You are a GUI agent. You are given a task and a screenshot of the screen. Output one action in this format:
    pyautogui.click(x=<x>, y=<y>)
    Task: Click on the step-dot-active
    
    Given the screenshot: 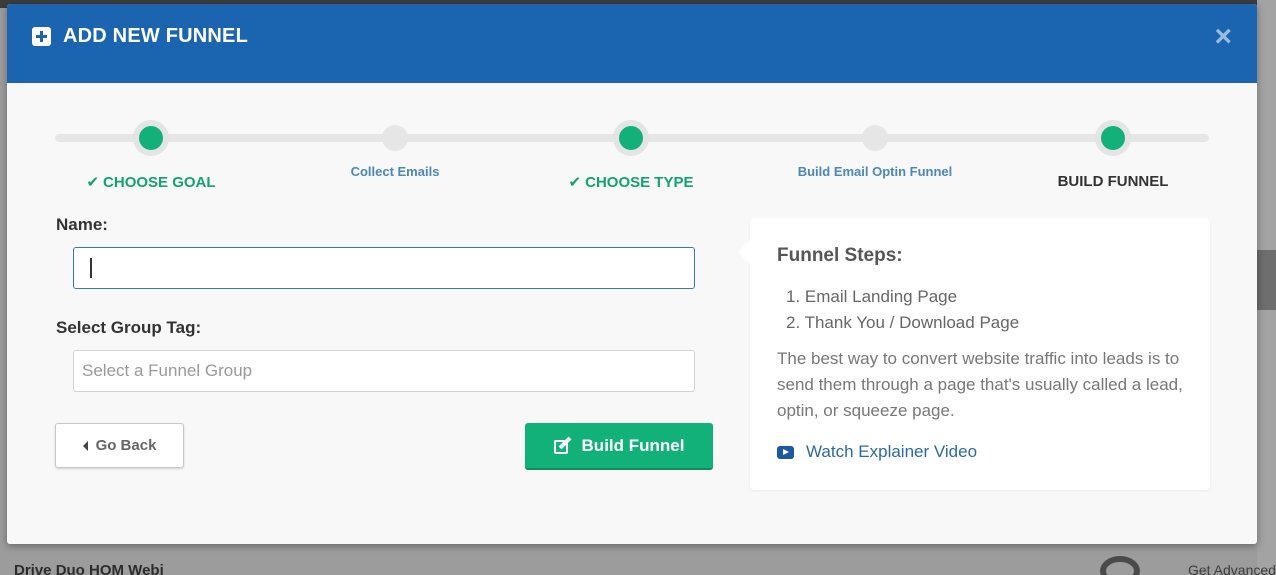 What is the action you would take?
    pyautogui.click(x=1113, y=138)
    